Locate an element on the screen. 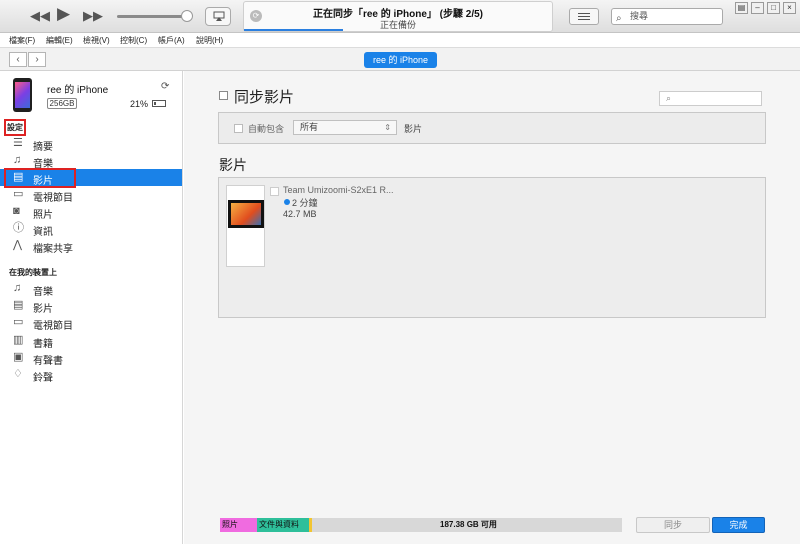  sync-movies-row: 同步影片 is located at coordinates (256, 97).